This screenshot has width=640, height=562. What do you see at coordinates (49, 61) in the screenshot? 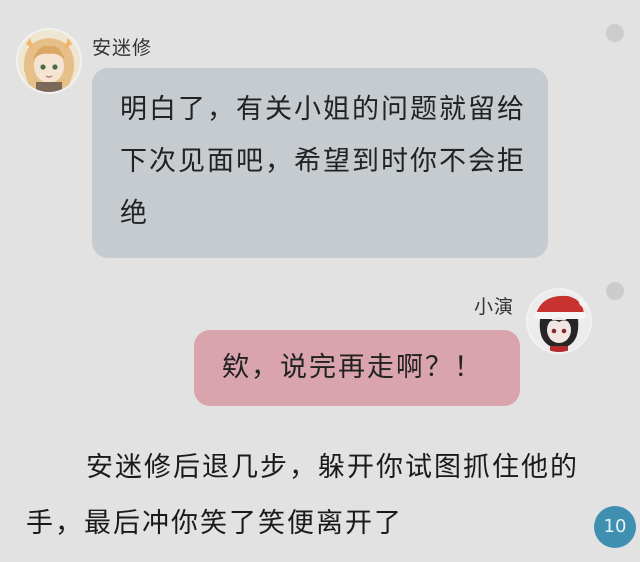
I see `anime-girl-avatar-icon` at bounding box center [49, 61].